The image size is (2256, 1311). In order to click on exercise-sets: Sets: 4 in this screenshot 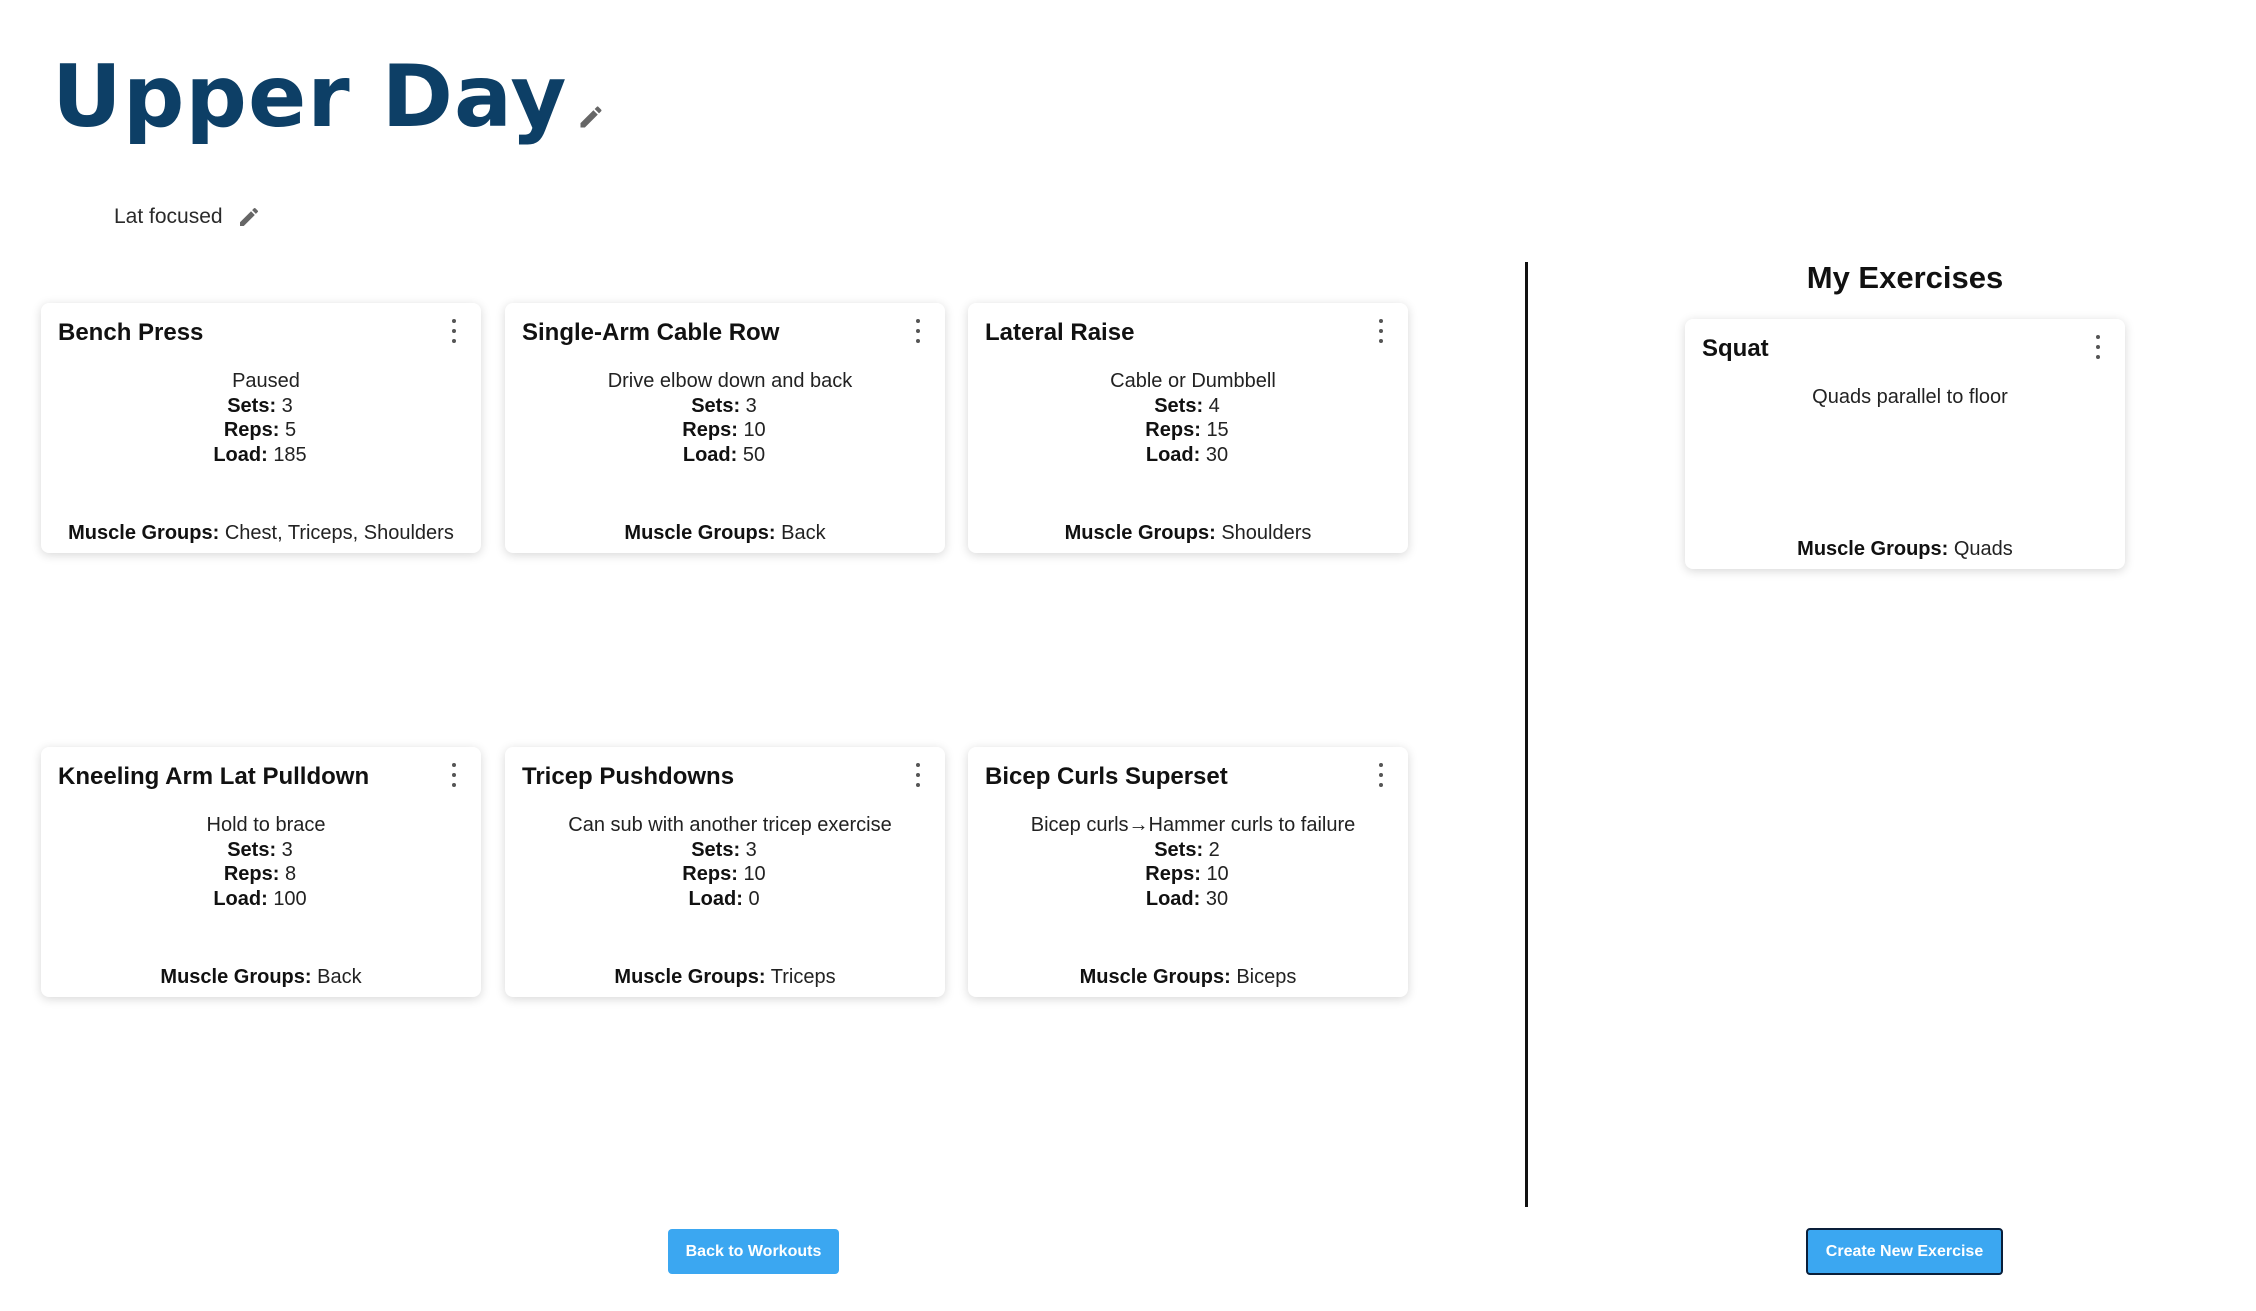, I will do `click(1187, 405)`.